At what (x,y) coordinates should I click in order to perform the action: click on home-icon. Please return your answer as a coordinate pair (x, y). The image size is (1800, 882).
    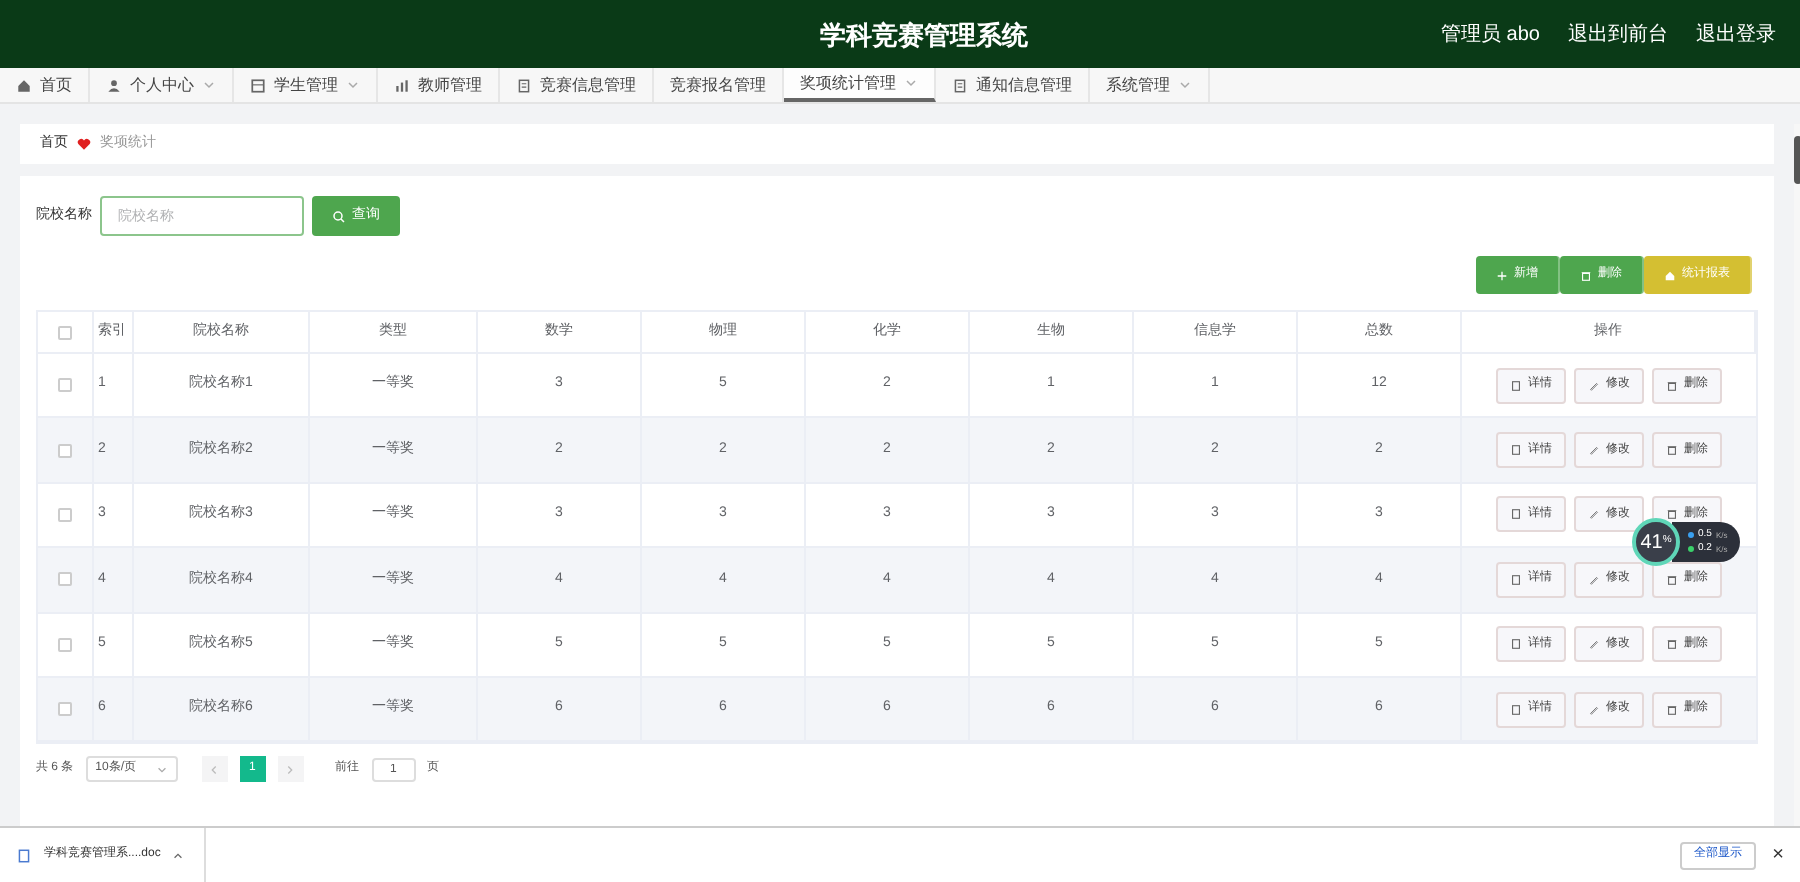
    Looking at the image, I should click on (24, 85).